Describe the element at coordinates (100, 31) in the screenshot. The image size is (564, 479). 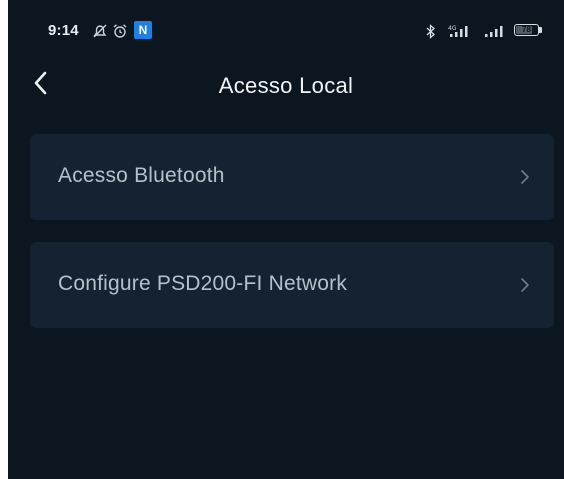
I see `alarm-off-icon` at that location.